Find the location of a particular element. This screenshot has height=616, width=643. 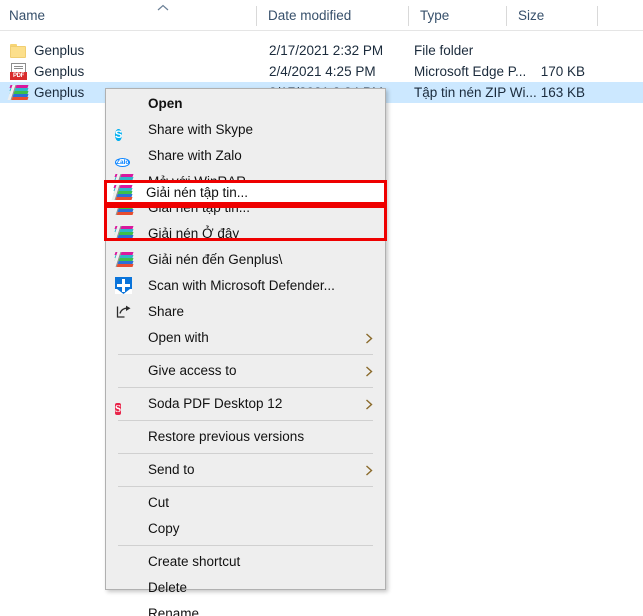

column-header-size-label: Size is located at coordinates (531, 15).